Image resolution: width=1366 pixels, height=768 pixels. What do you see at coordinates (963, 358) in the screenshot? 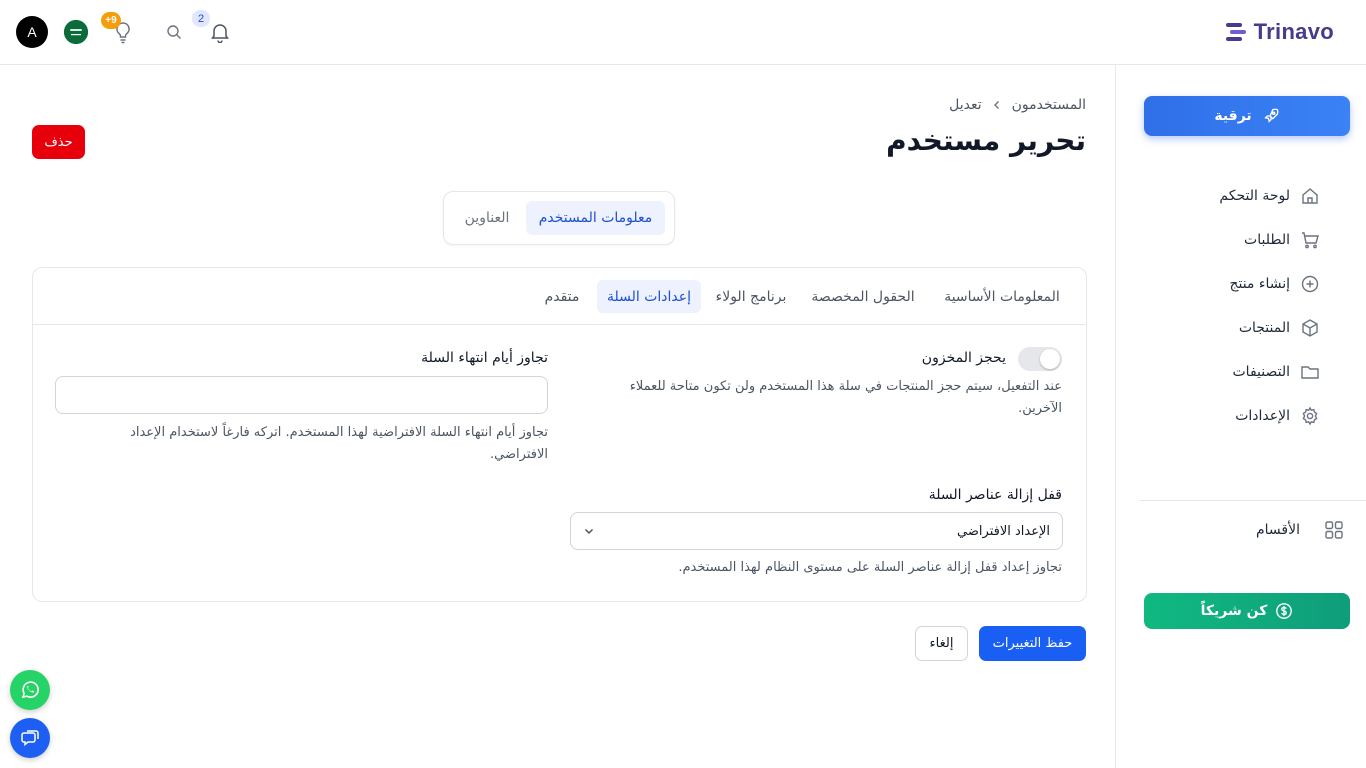
I see `reserve-stock-label: يحجز المخزون` at bounding box center [963, 358].